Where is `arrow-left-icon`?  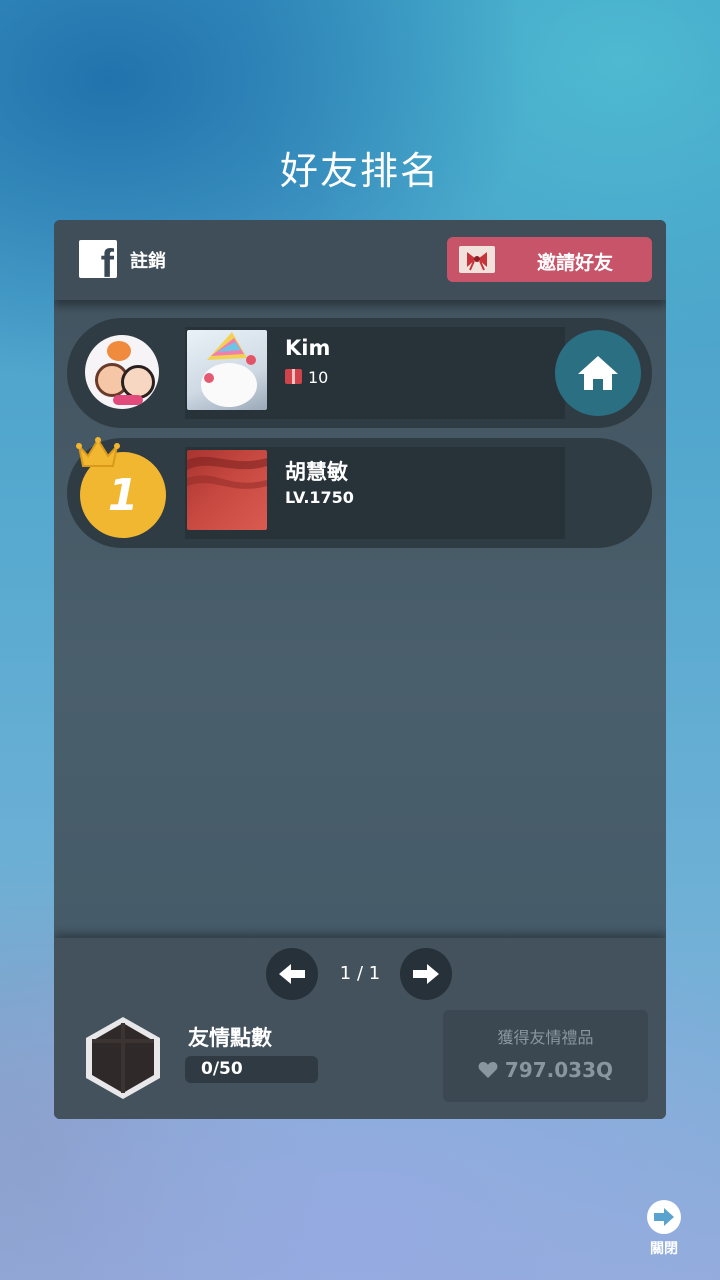 arrow-left-icon is located at coordinates (292, 974).